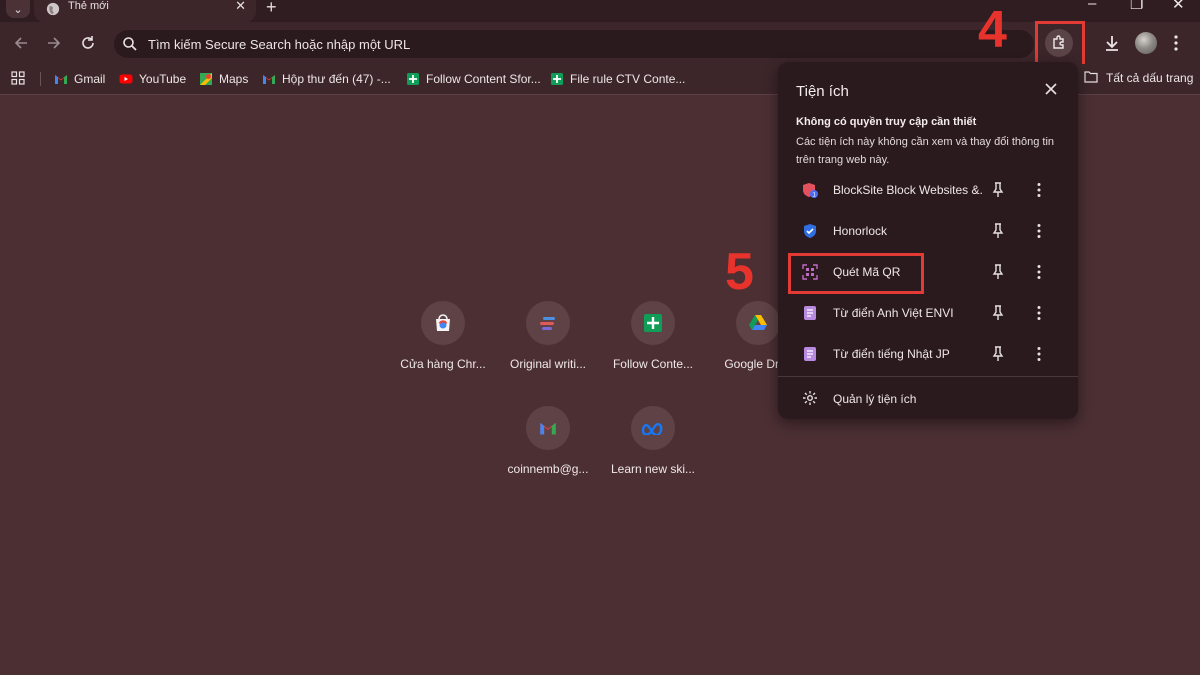  What do you see at coordinates (79, 79) in the screenshot?
I see `bookmark-gmail: Gmail` at bounding box center [79, 79].